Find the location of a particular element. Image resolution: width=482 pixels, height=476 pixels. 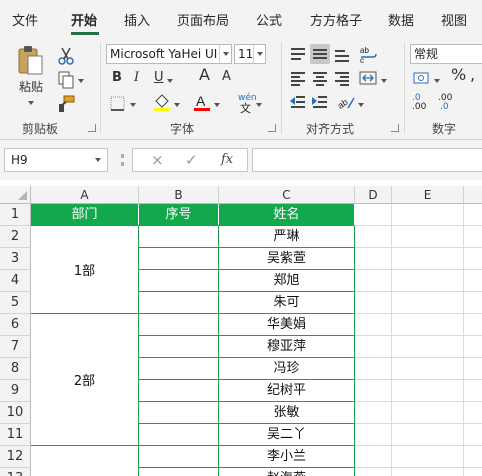

fill-color-dropdown is located at coordinates (177, 104).